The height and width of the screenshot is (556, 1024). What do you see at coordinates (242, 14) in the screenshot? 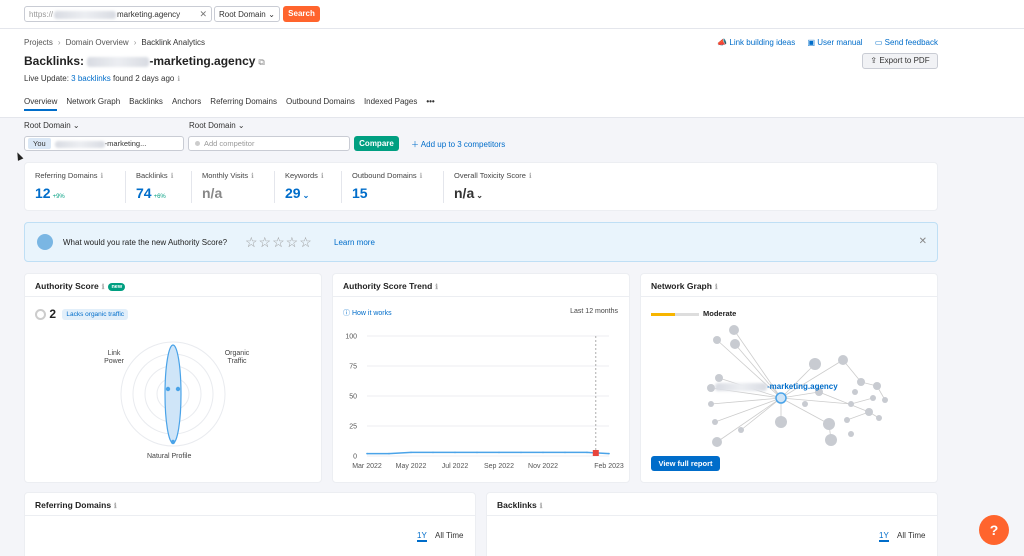
I see `domain-type-value: Root Domain` at bounding box center [242, 14].